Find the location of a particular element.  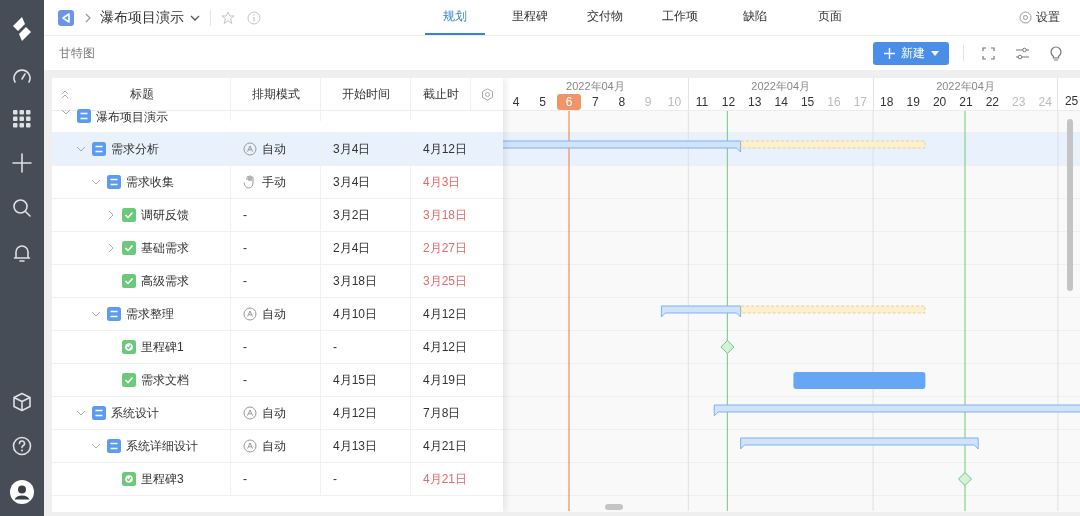

table-row: 基础需求 - 2月4日 2月27日 is located at coordinates (277, 248).